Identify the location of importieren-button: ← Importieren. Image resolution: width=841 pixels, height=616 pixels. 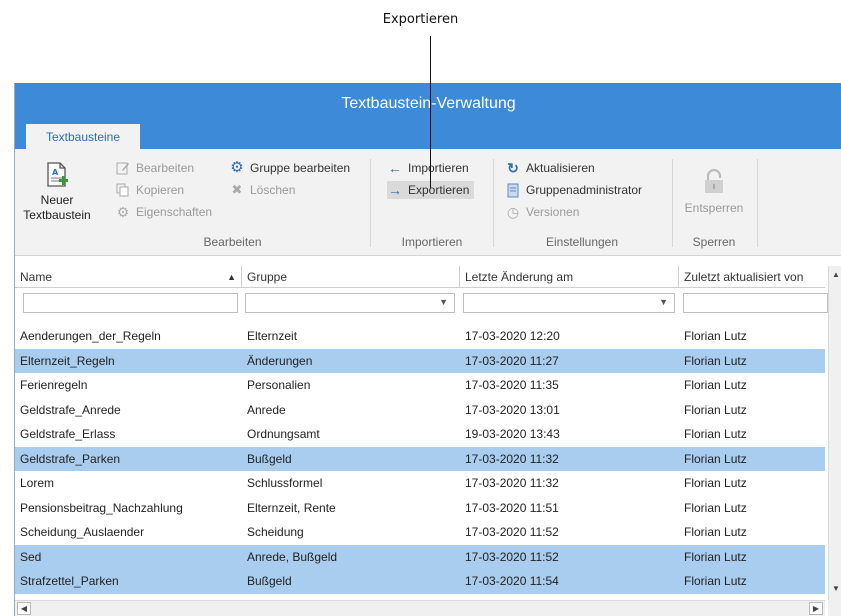
(428, 168).